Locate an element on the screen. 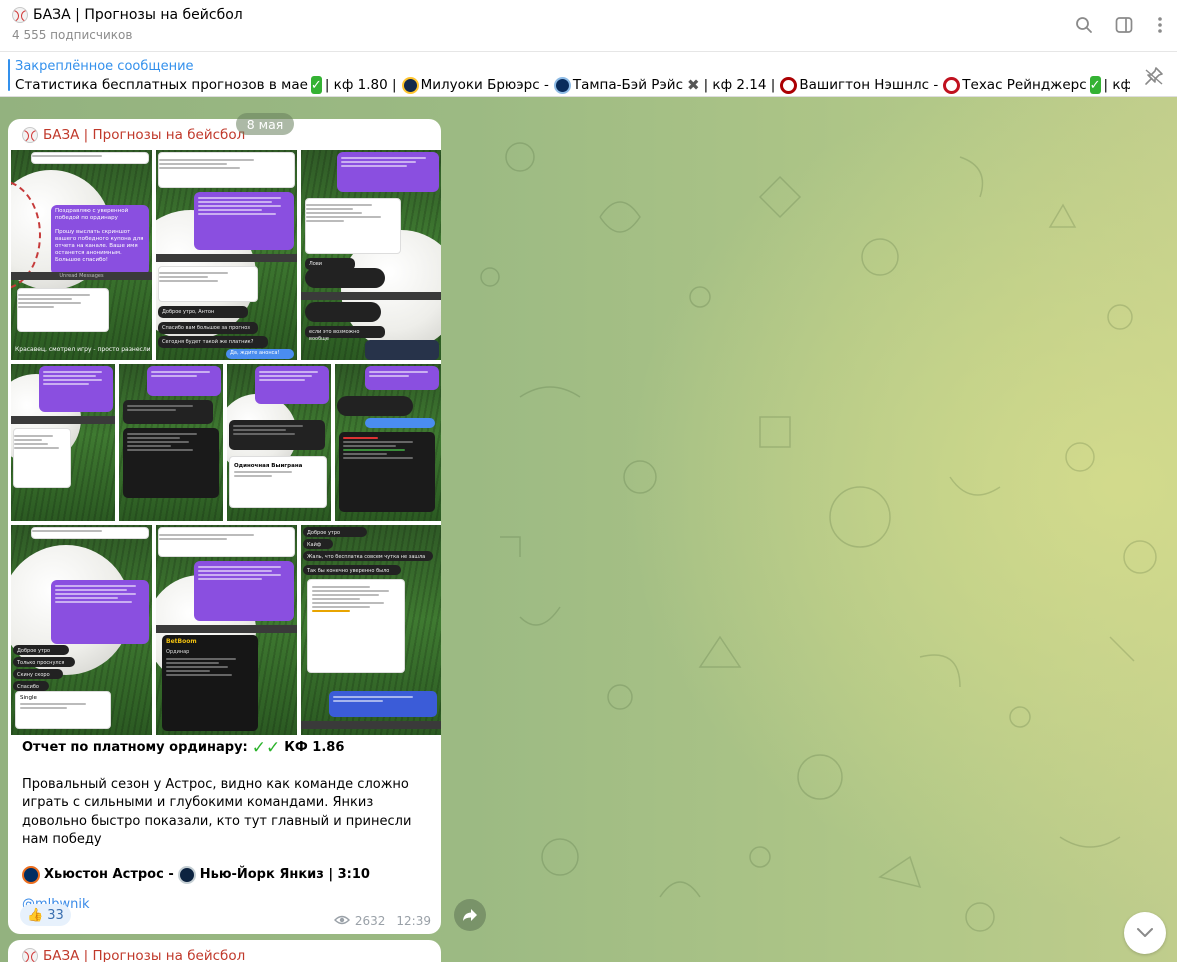 This screenshot has height=962, width=1177. coupon-status: Одиночная Выиграна is located at coordinates (268, 466).